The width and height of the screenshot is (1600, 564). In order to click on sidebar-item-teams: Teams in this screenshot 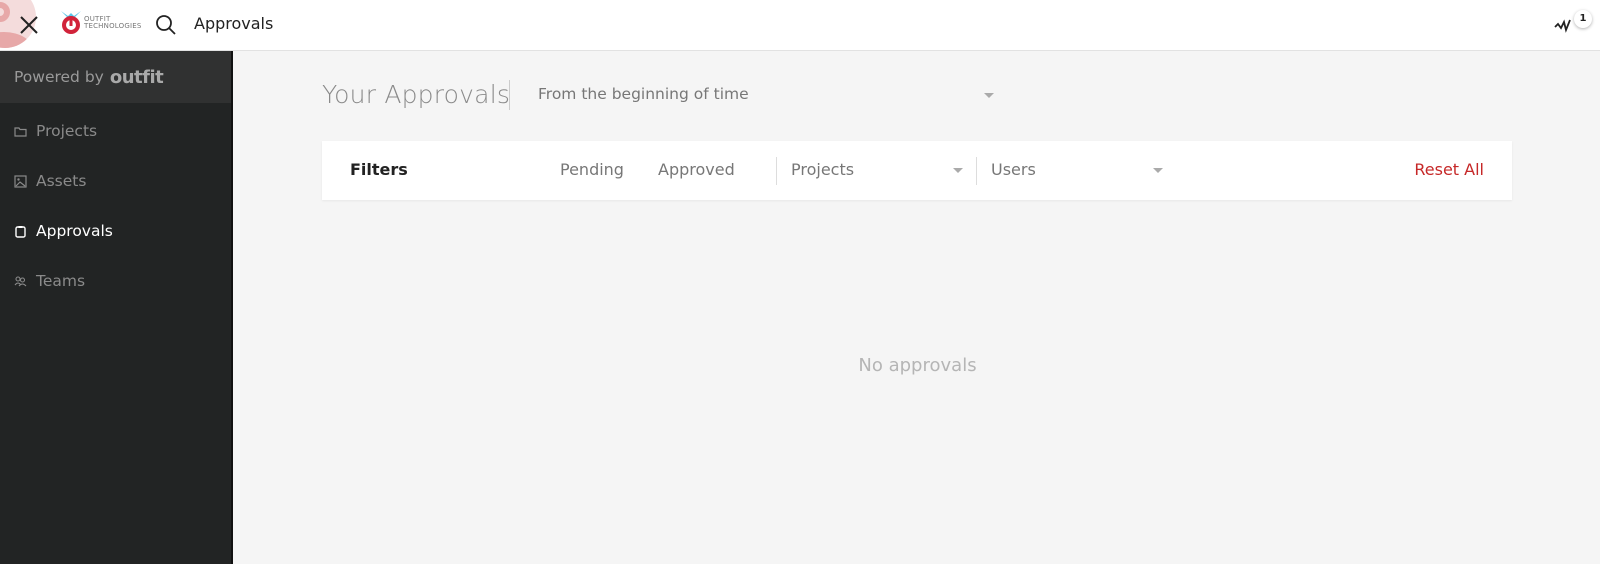, I will do `click(115, 281)`.